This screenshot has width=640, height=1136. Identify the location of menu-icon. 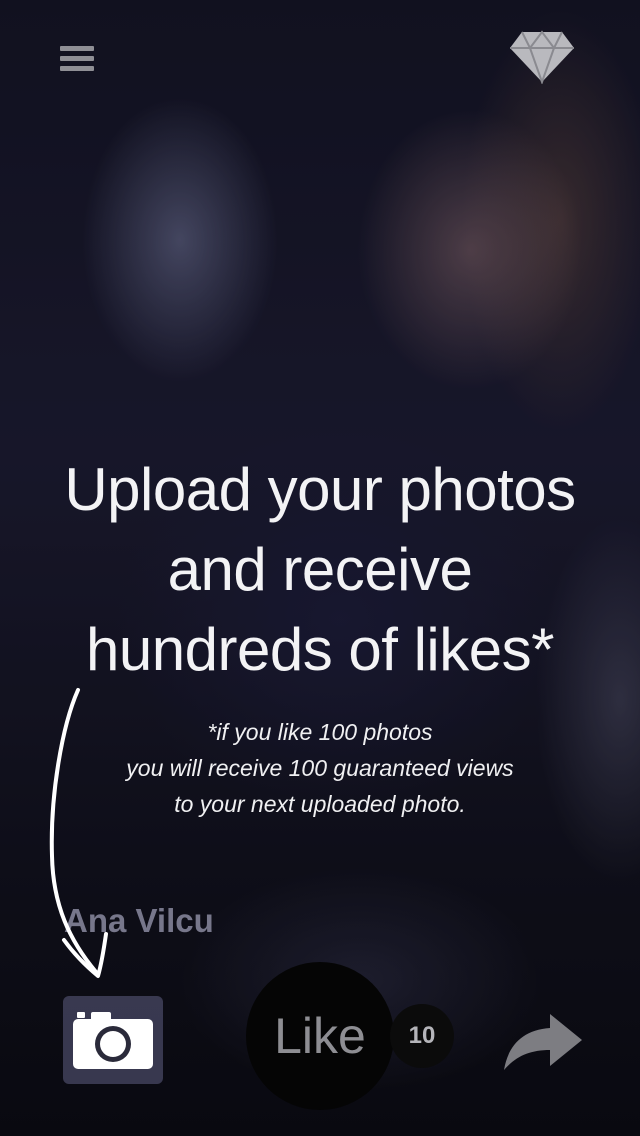
(77, 58).